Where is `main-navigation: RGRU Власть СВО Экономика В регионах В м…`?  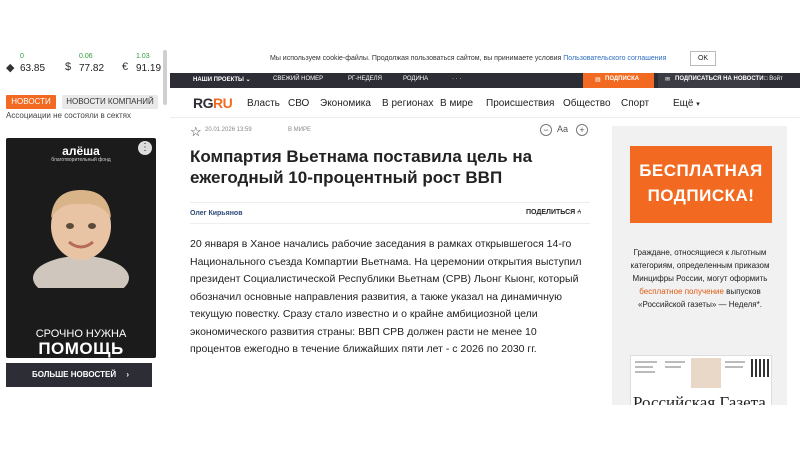
main-navigation: RGRU Власть СВО Экономика В регионах В м… is located at coordinates (485, 104).